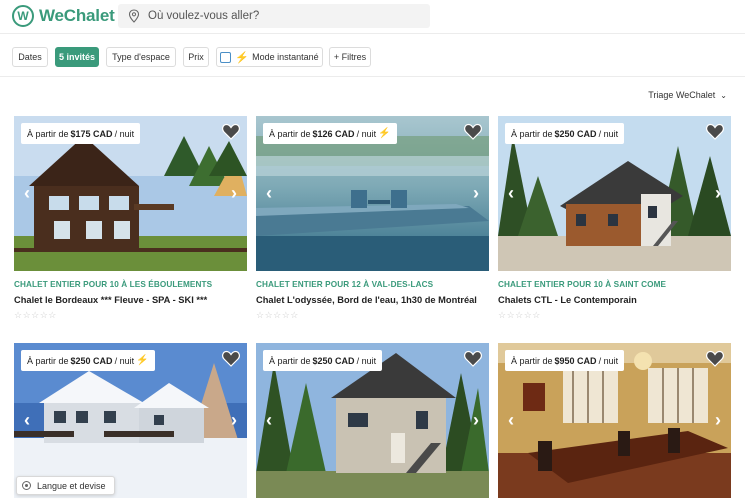  I want to click on language-currency-label: Langue et devise, so click(71, 485).